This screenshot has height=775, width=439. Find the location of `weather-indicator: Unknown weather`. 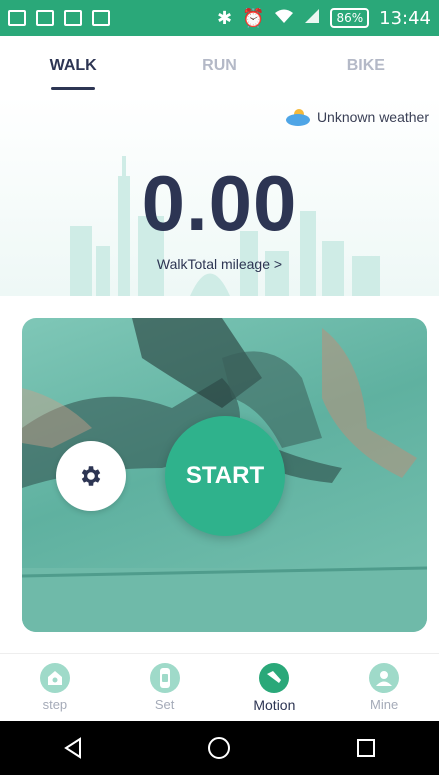

weather-indicator: Unknown weather is located at coordinates (357, 117).